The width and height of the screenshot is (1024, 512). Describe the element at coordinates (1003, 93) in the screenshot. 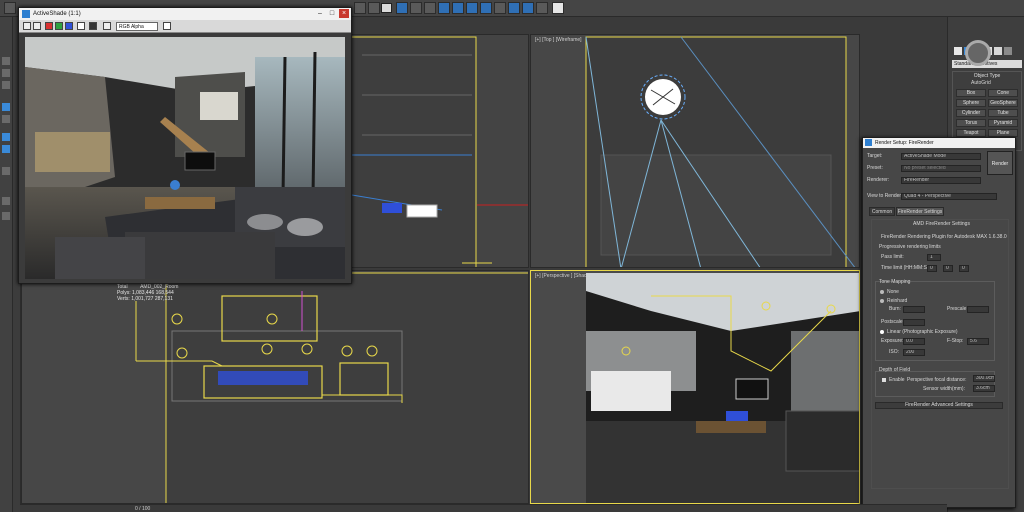

I see `cone-button: Cone` at that location.